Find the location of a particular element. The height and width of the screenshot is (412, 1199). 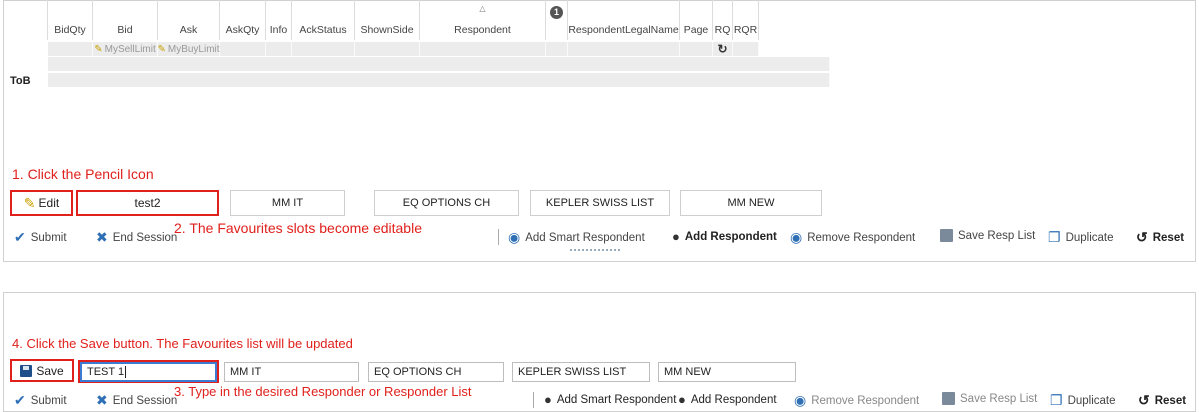

column-header-page: Page is located at coordinates (696, 20).